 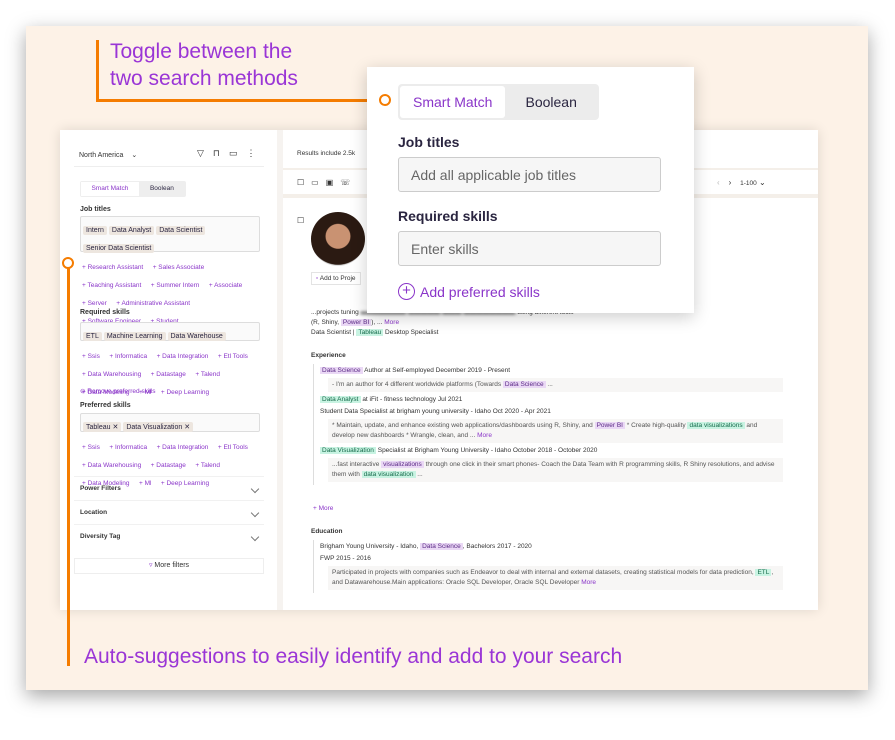 I want to click on candidate-checkbox: ☐, so click(x=300, y=220).